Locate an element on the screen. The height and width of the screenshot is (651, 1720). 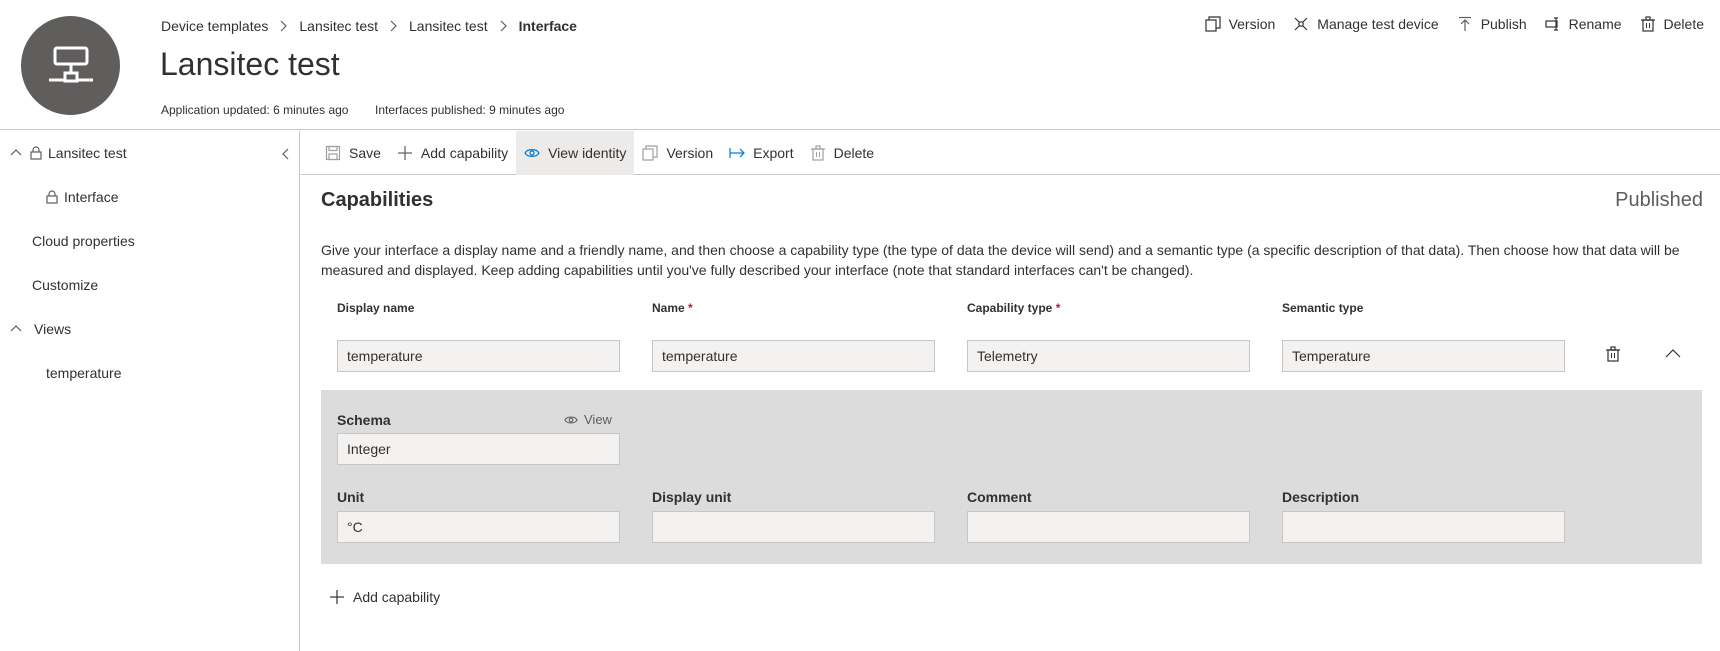
schema-view-button: View is located at coordinates (588, 419).